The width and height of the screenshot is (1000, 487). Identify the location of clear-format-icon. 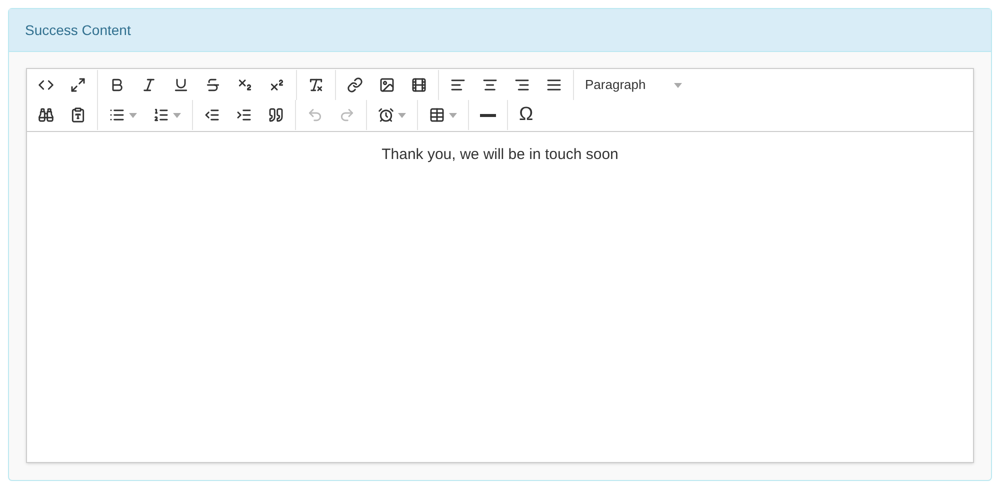
(316, 85).